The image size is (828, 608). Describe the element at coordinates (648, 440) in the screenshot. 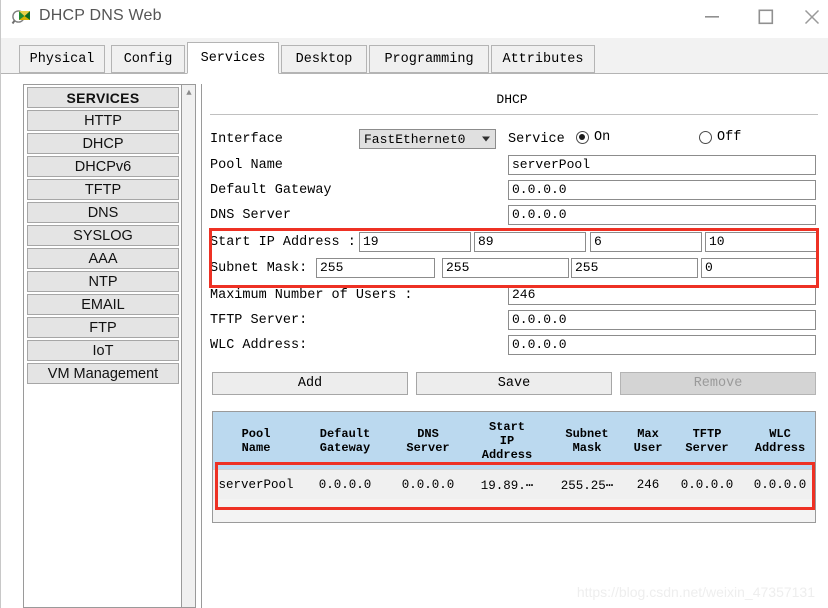

I see `column-header-max-user: Max User` at that location.